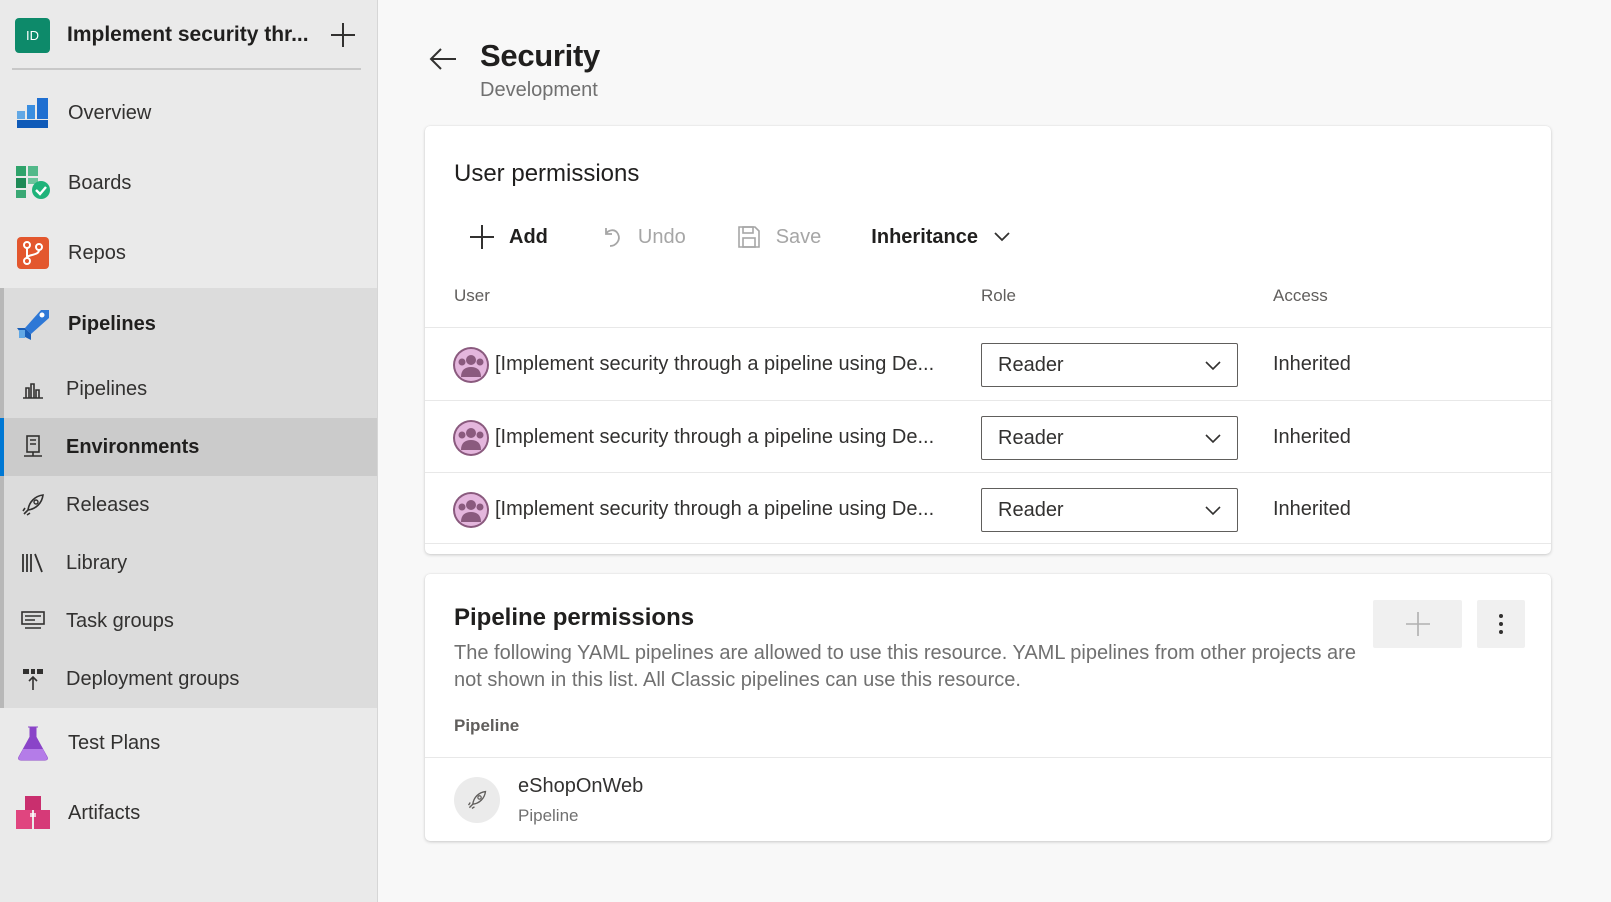 This screenshot has height=902, width=1611. What do you see at coordinates (32, 563) in the screenshot?
I see `library-icon` at bounding box center [32, 563].